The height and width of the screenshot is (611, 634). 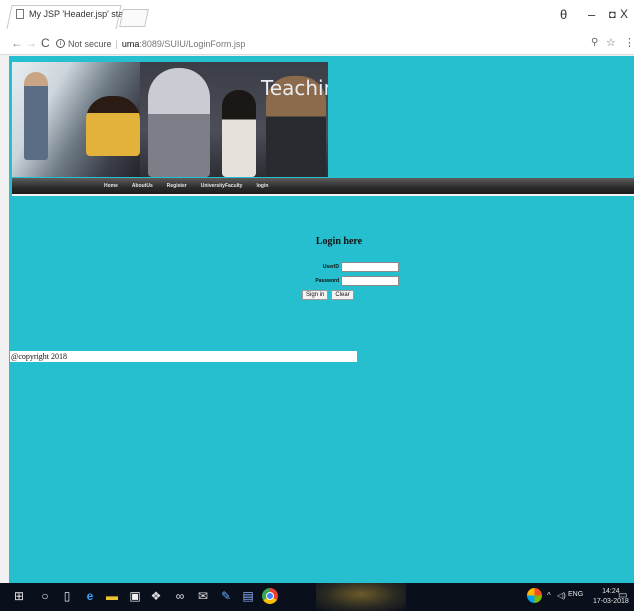 I want to click on clear-button: Clear, so click(x=342, y=295).